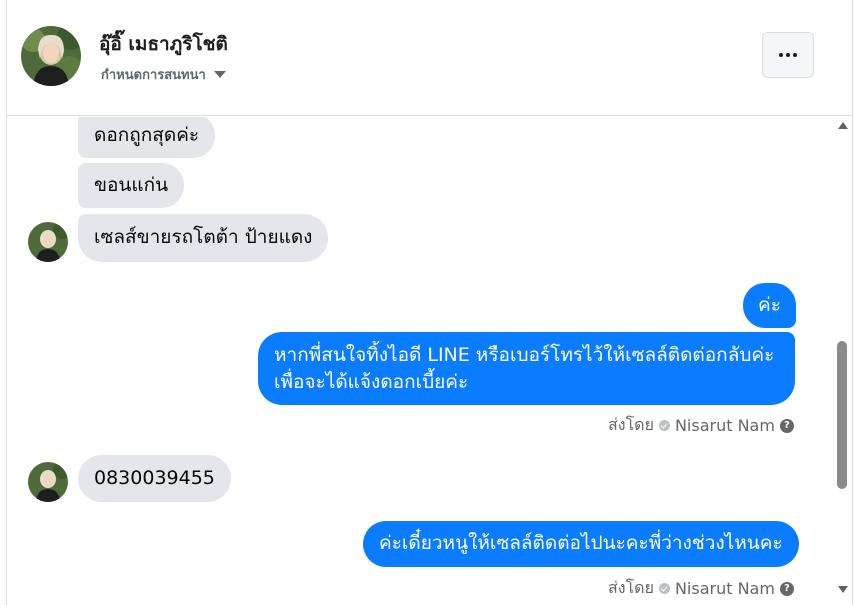 The height and width of the screenshot is (605, 855). Describe the element at coordinates (163, 44) in the screenshot. I see `contact-name: อุ๊อิ๊ เมธาภูริโชติ` at that location.